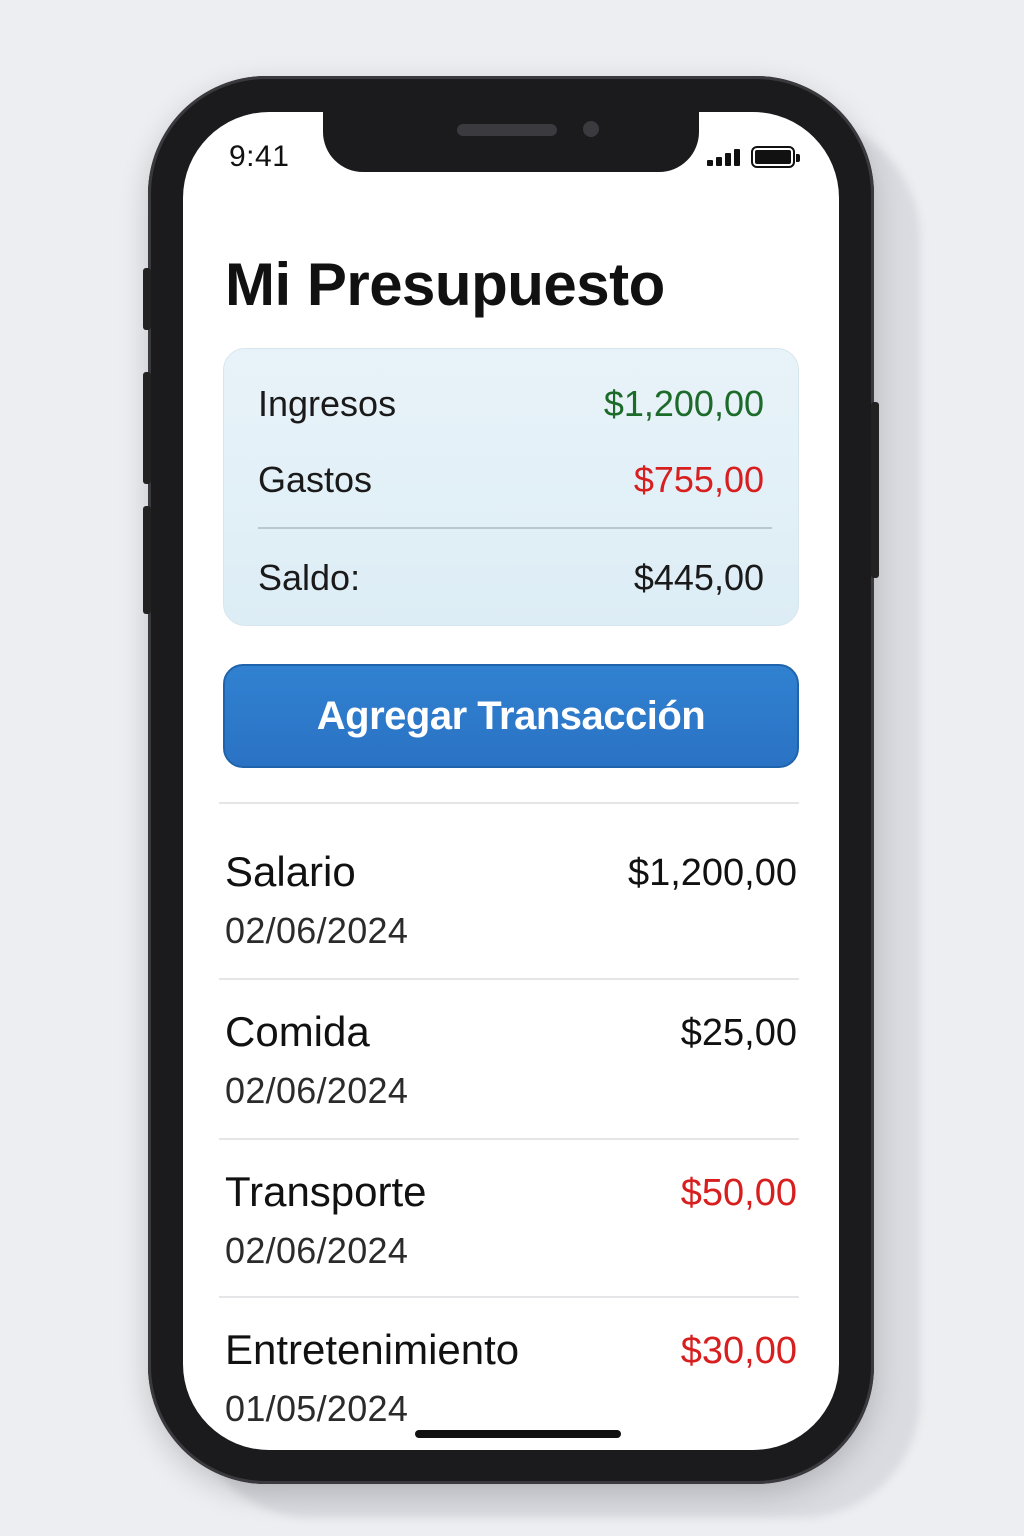 The height and width of the screenshot is (1536, 1024). Describe the element at coordinates (511, 480) in the screenshot. I see `expense-row: Gastos $755,00` at that location.